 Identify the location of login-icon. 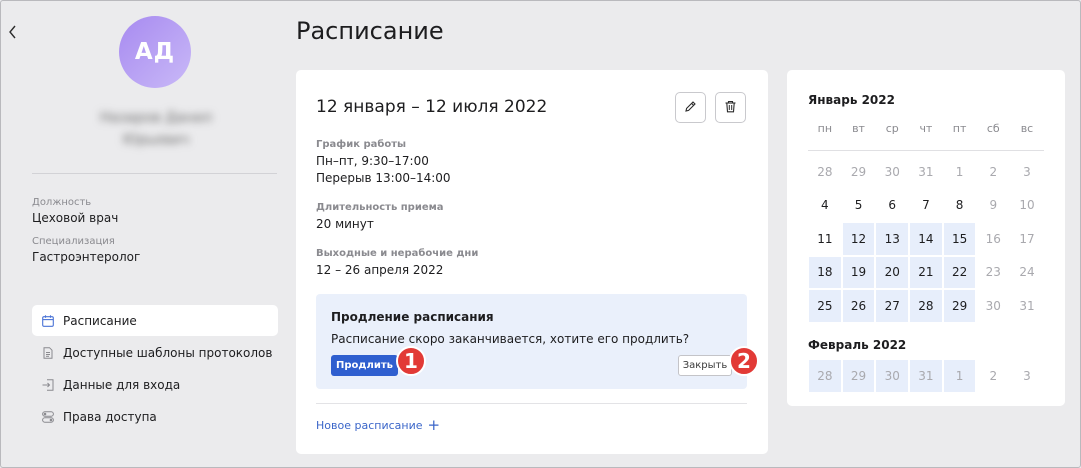
(48, 384).